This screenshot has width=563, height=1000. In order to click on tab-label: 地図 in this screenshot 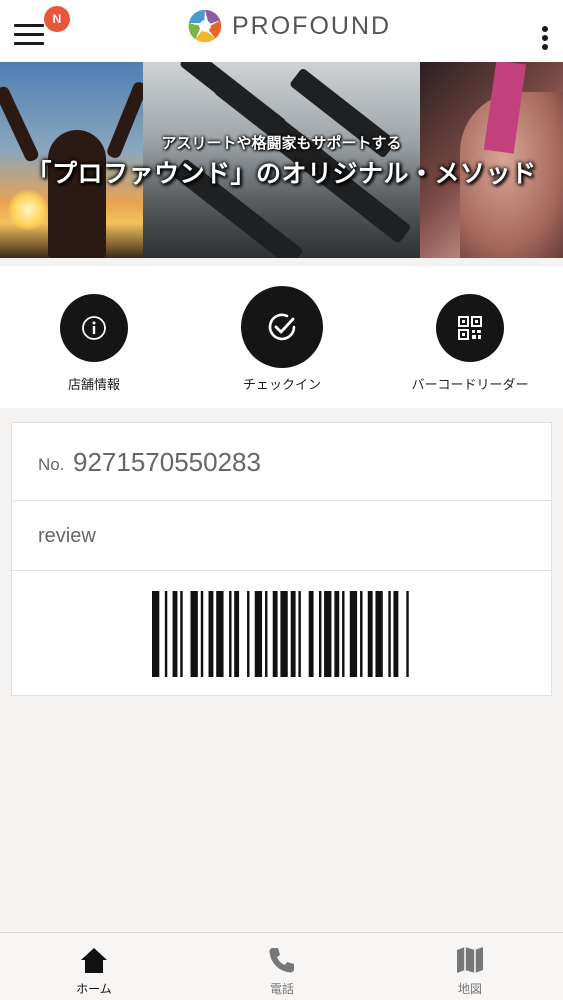, I will do `click(469, 989)`.